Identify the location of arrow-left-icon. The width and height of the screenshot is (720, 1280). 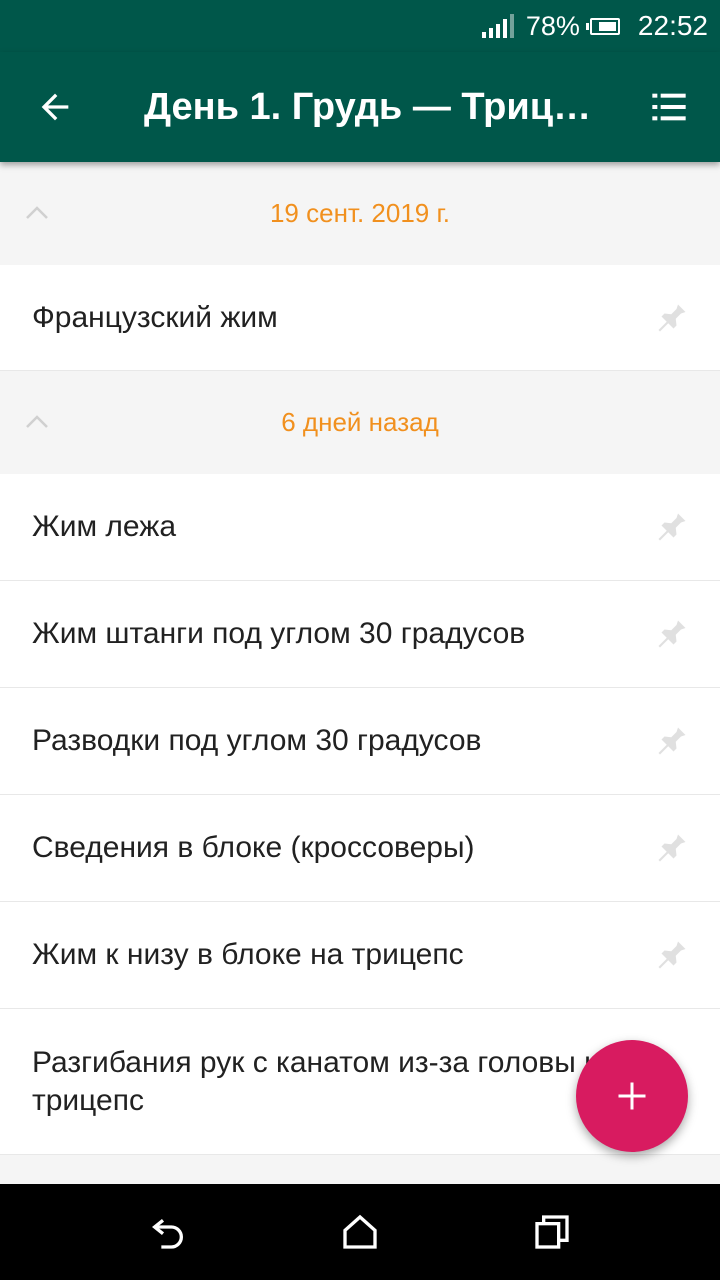
(55, 107).